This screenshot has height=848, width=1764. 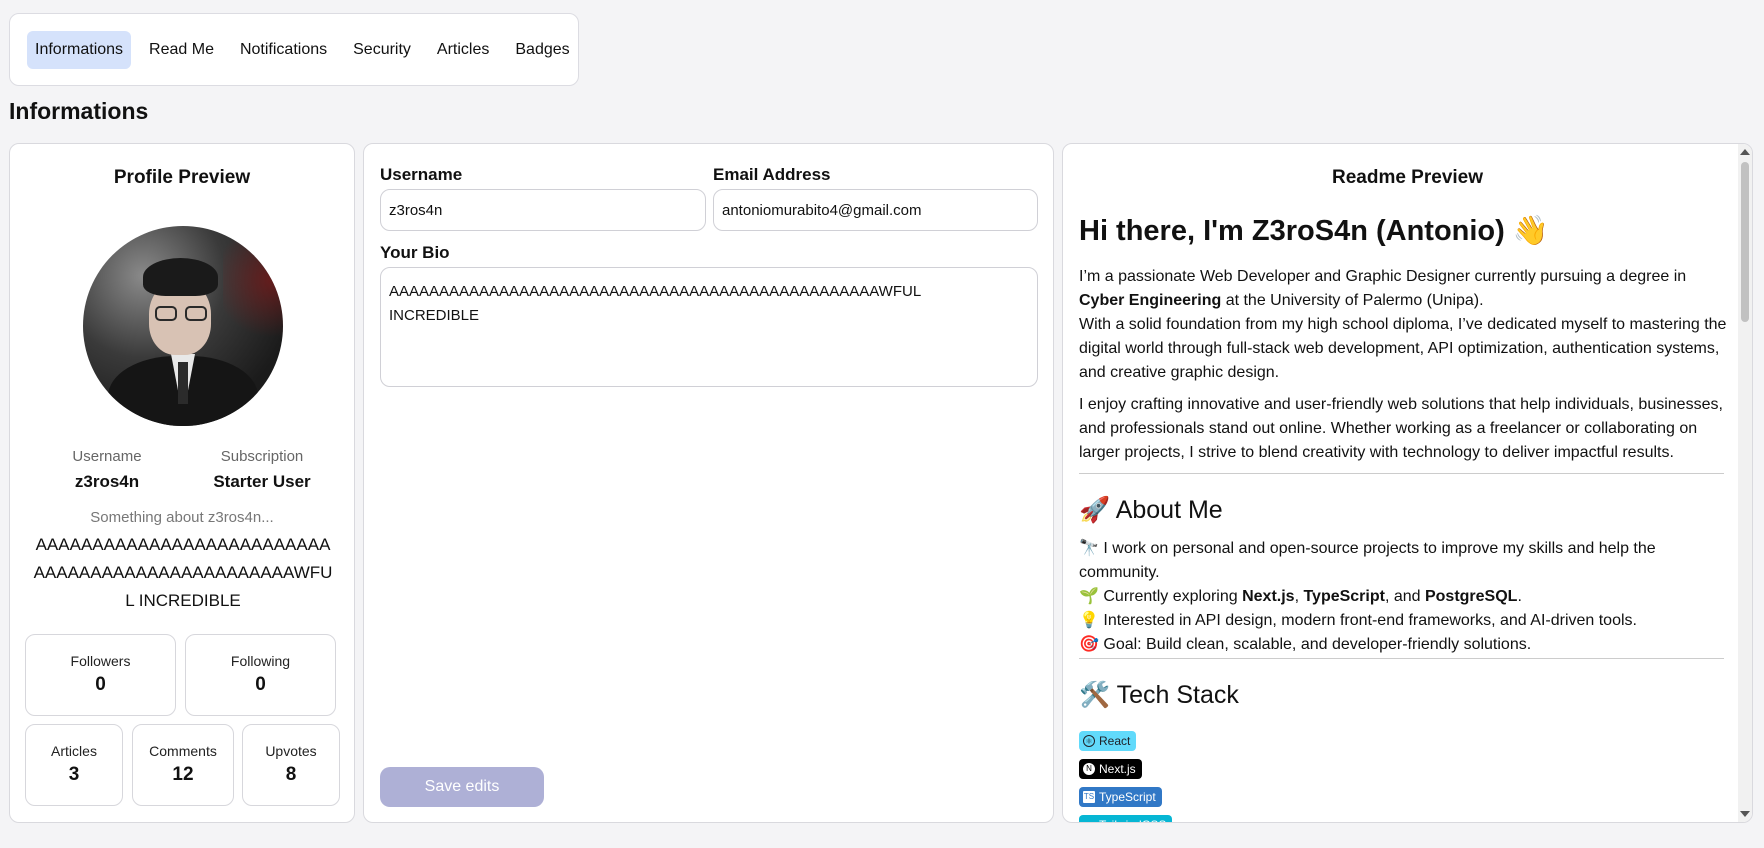 What do you see at coordinates (100, 661) in the screenshot?
I see `stat-followers-label: Followers` at bounding box center [100, 661].